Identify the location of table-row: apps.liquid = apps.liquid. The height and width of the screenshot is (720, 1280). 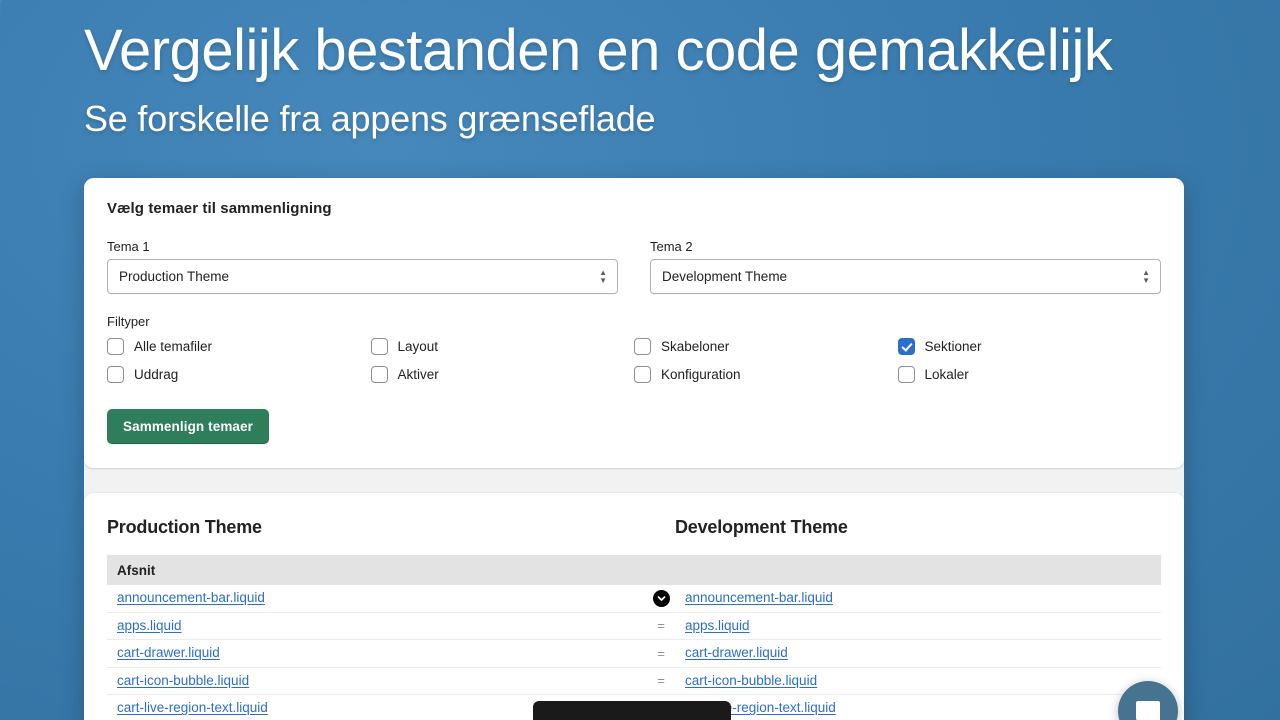
(634, 626).